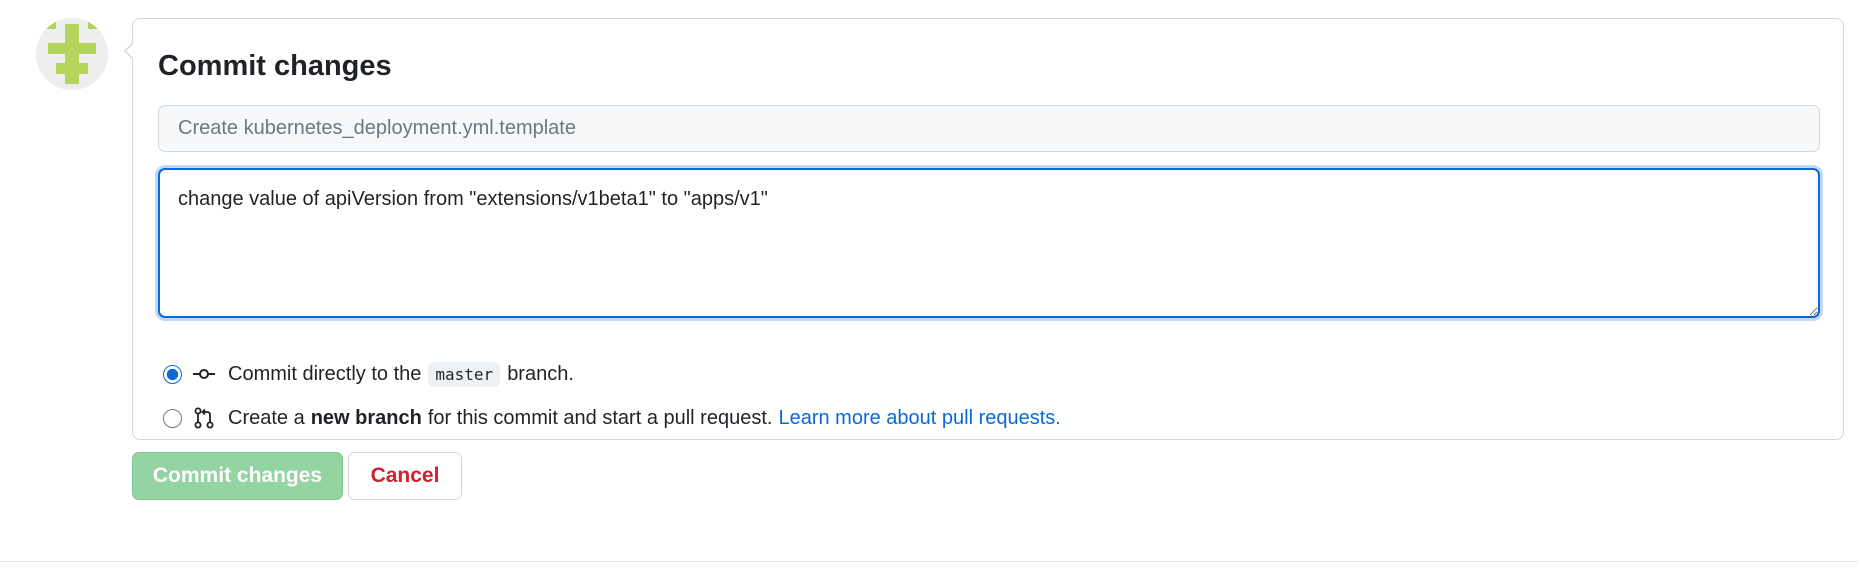 This screenshot has width=1858, height=573. I want to click on footer-divider, so click(929, 561).